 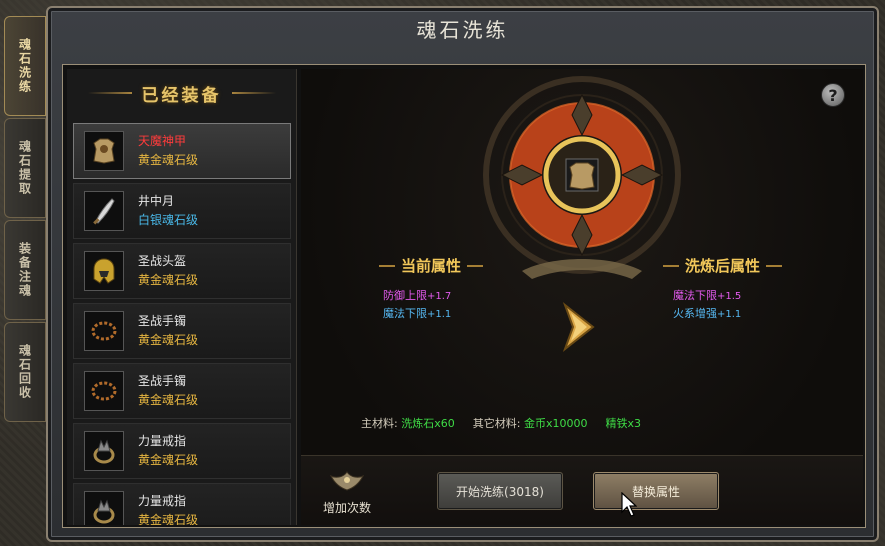 I want to click on main-material-label: 主材料:, so click(x=379, y=423).